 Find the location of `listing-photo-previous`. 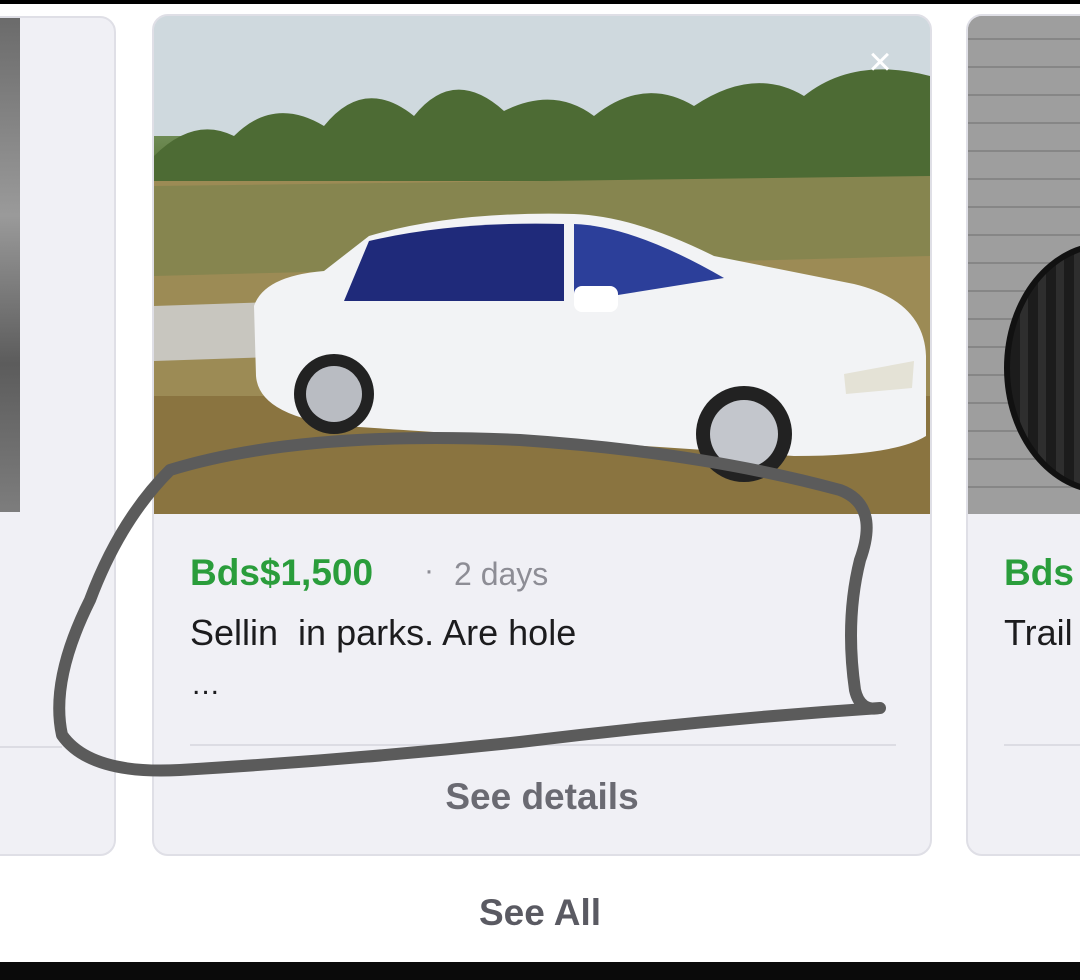

listing-photo-previous is located at coordinates (10, 265).